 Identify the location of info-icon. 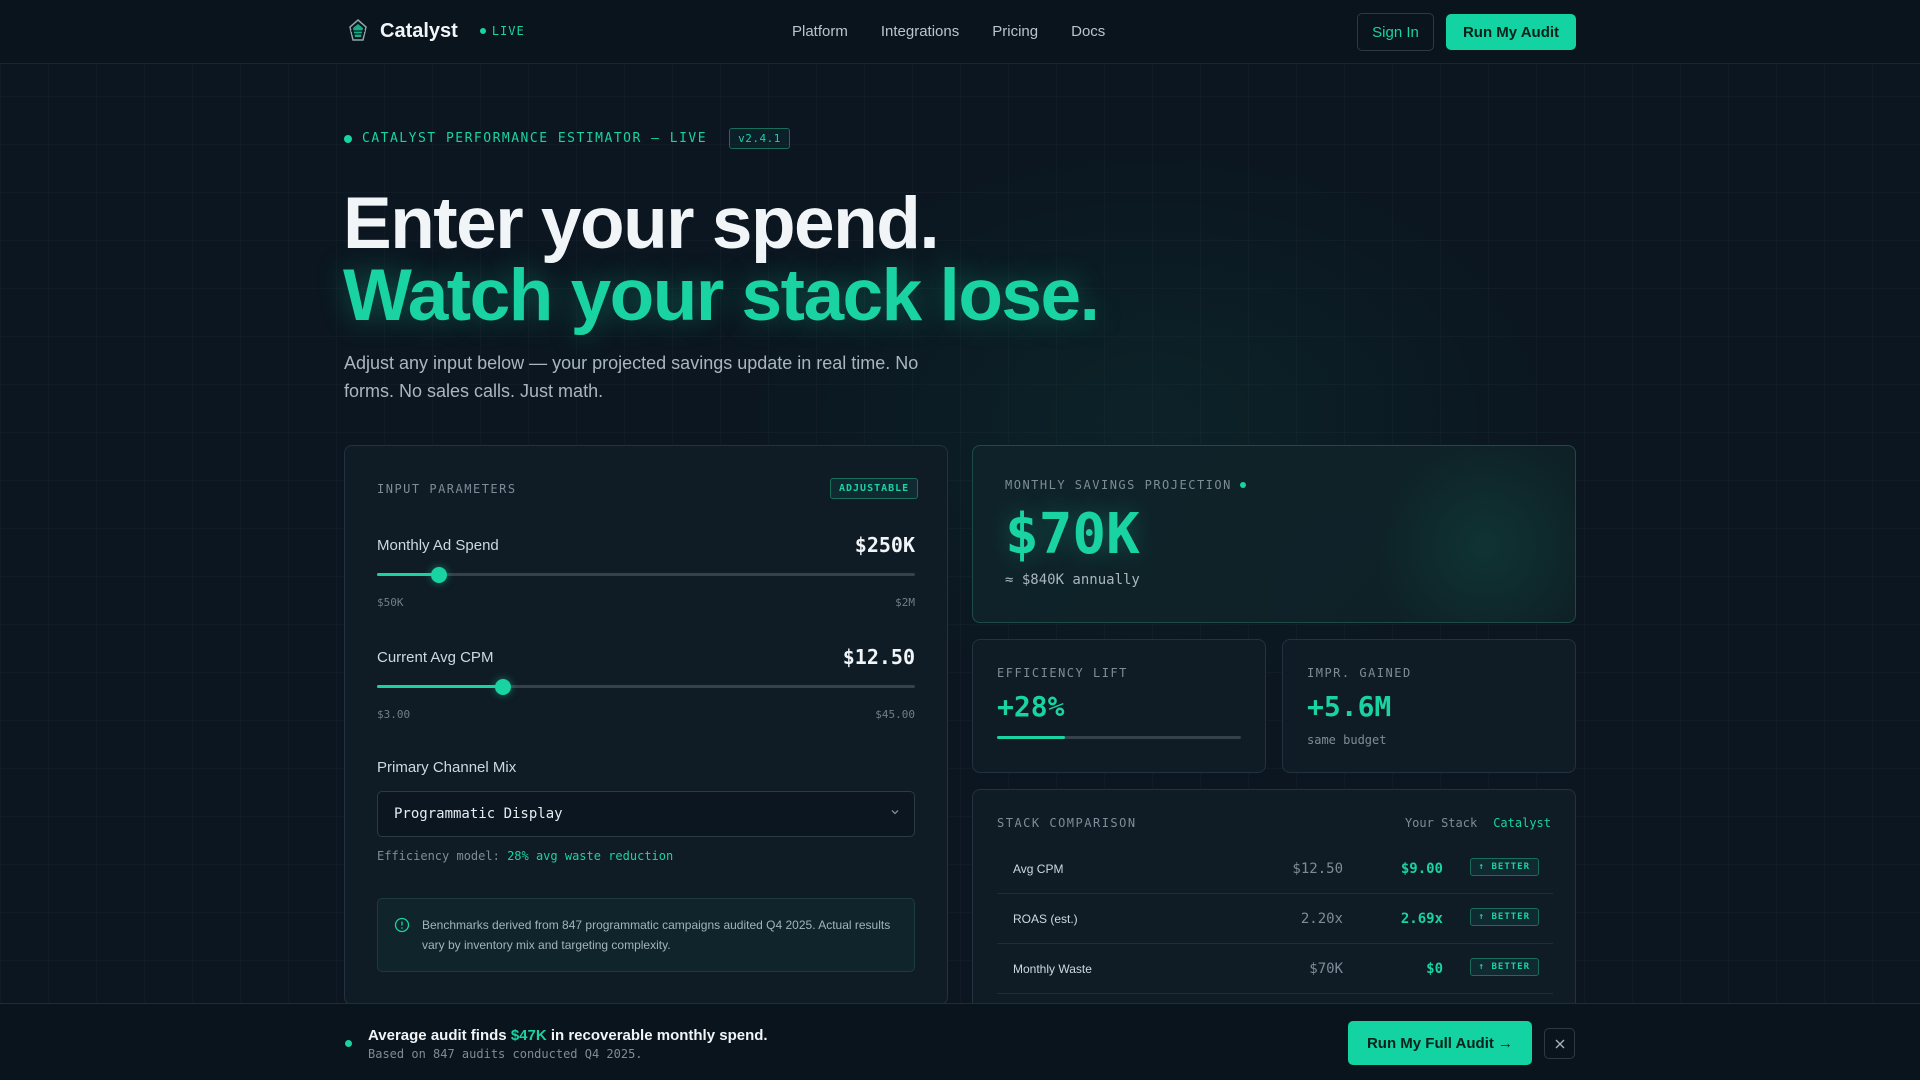
(402, 925).